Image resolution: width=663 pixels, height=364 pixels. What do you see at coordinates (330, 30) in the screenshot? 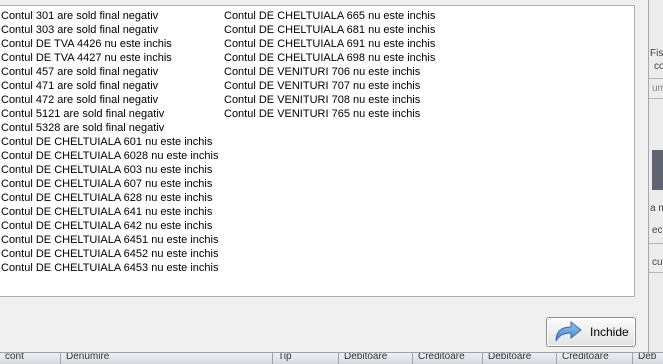
I see `message-line: Contul DE CHELTUIALA 681 nu este inchis` at bounding box center [330, 30].